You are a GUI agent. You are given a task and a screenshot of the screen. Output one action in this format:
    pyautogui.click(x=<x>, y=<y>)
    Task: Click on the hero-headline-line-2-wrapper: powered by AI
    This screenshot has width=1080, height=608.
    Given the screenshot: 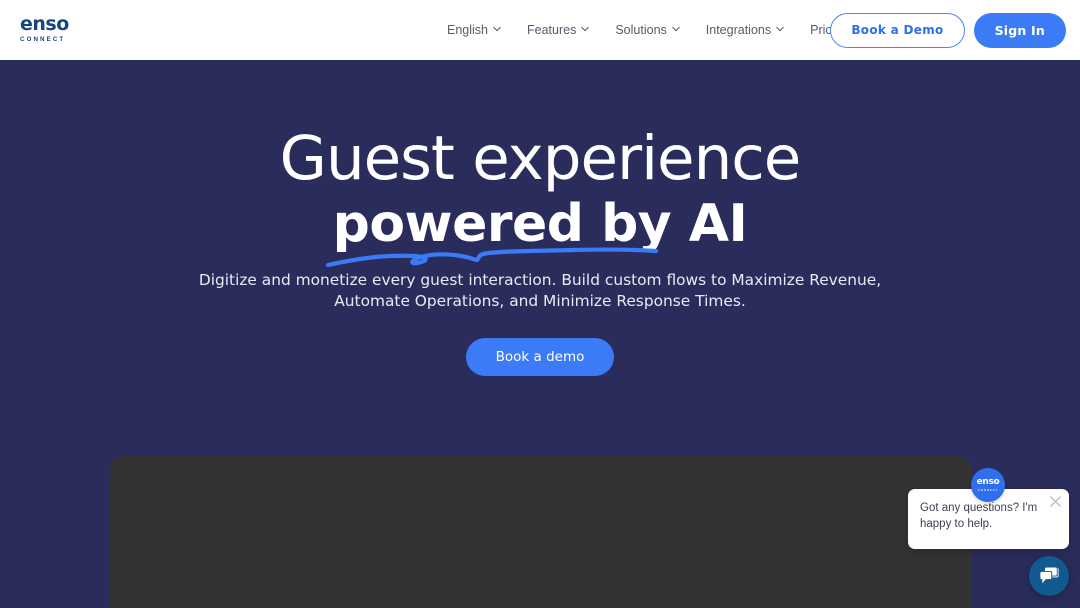 What is the action you would take?
    pyautogui.click(x=536, y=230)
    